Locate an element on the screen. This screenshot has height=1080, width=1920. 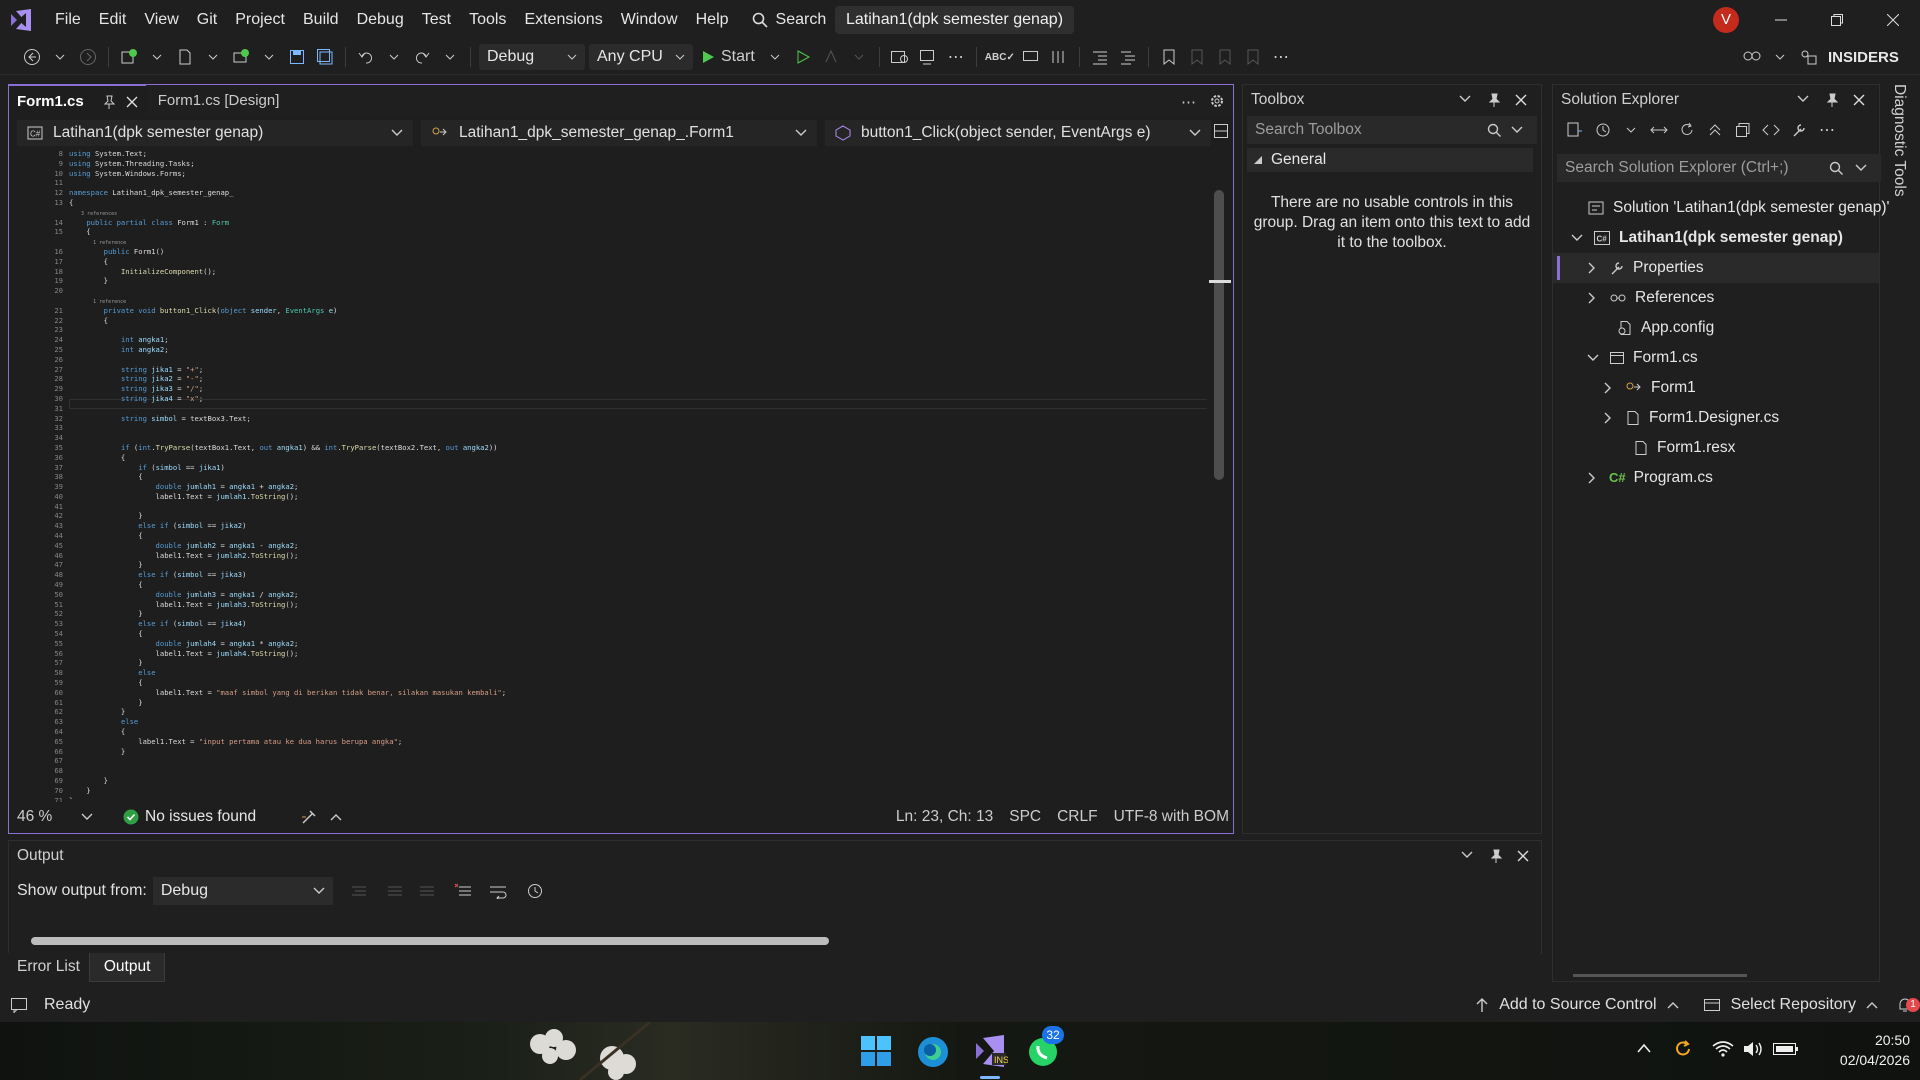
tree-item-app-config: App.config is located at coordinates (1716, 328).